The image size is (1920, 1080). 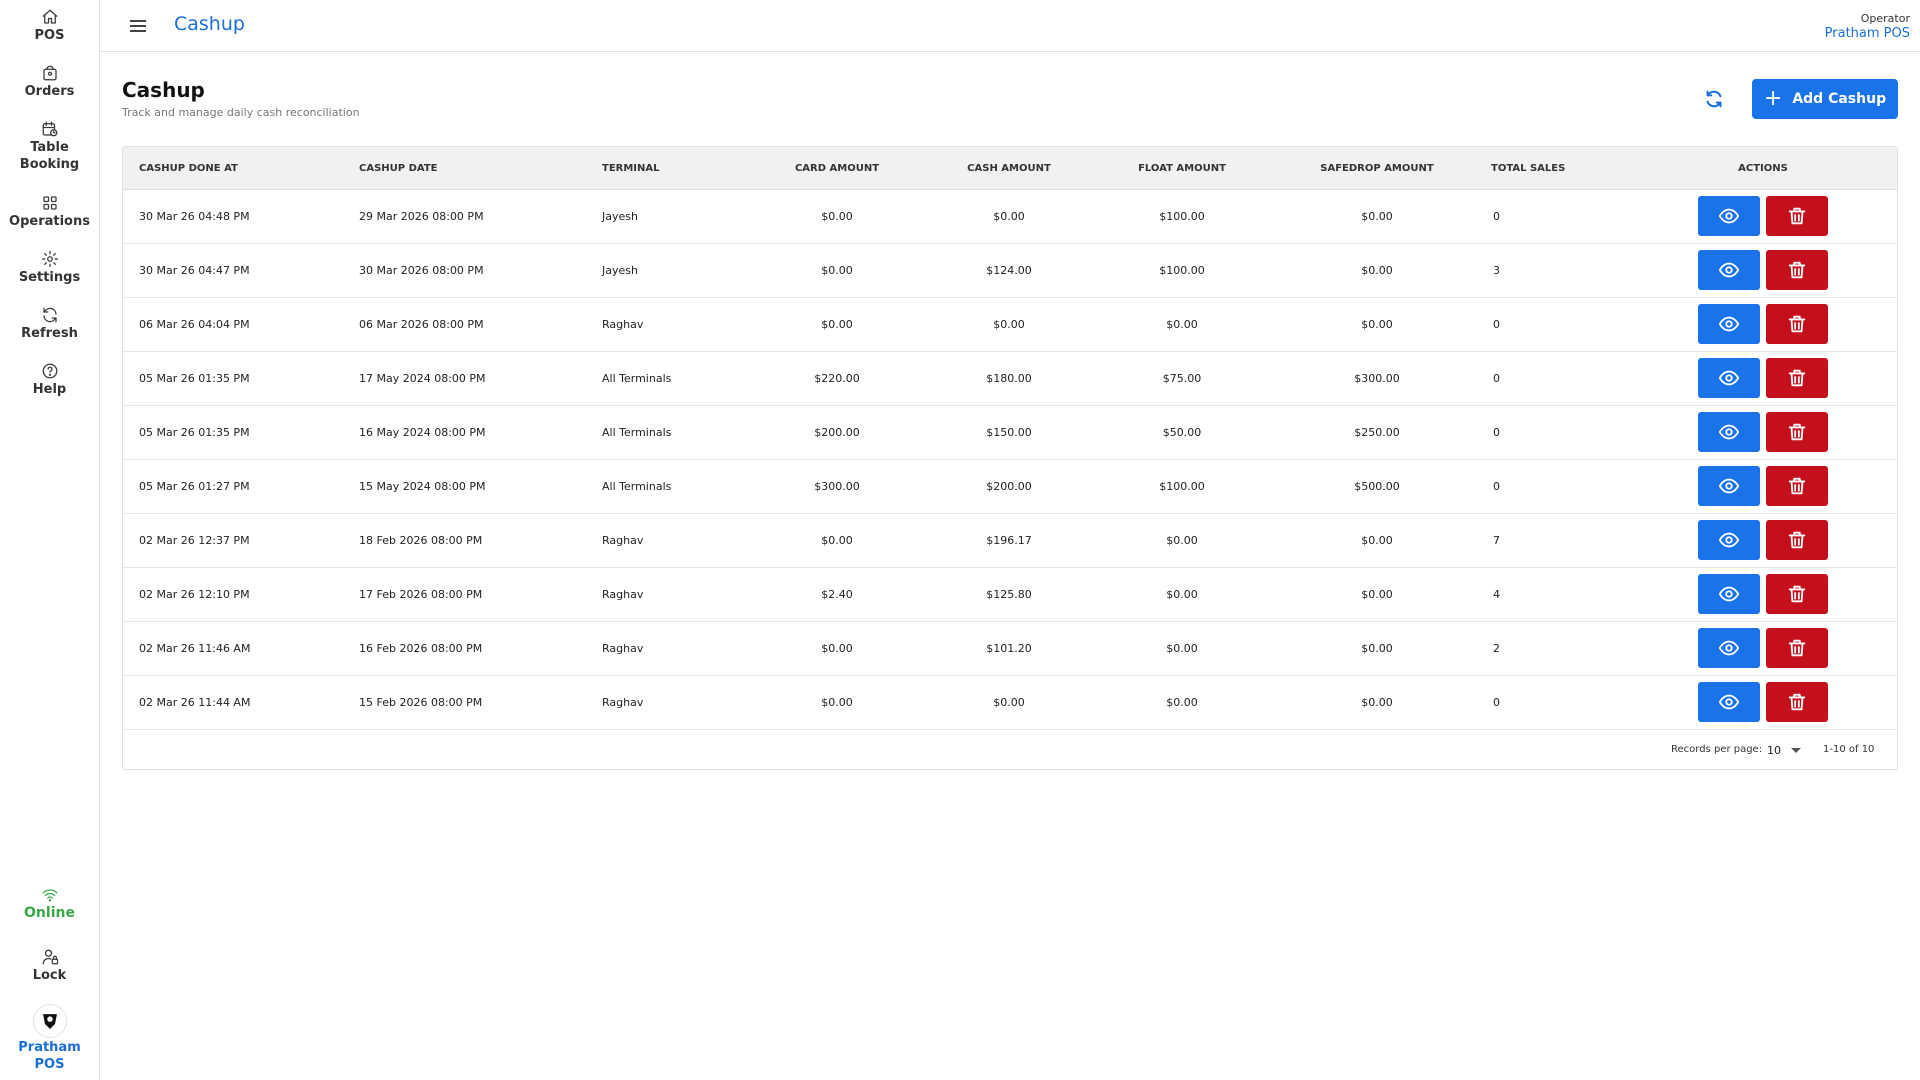 I want to click on sidebar-item-label: Table Booking, so click(x=49, y=156).